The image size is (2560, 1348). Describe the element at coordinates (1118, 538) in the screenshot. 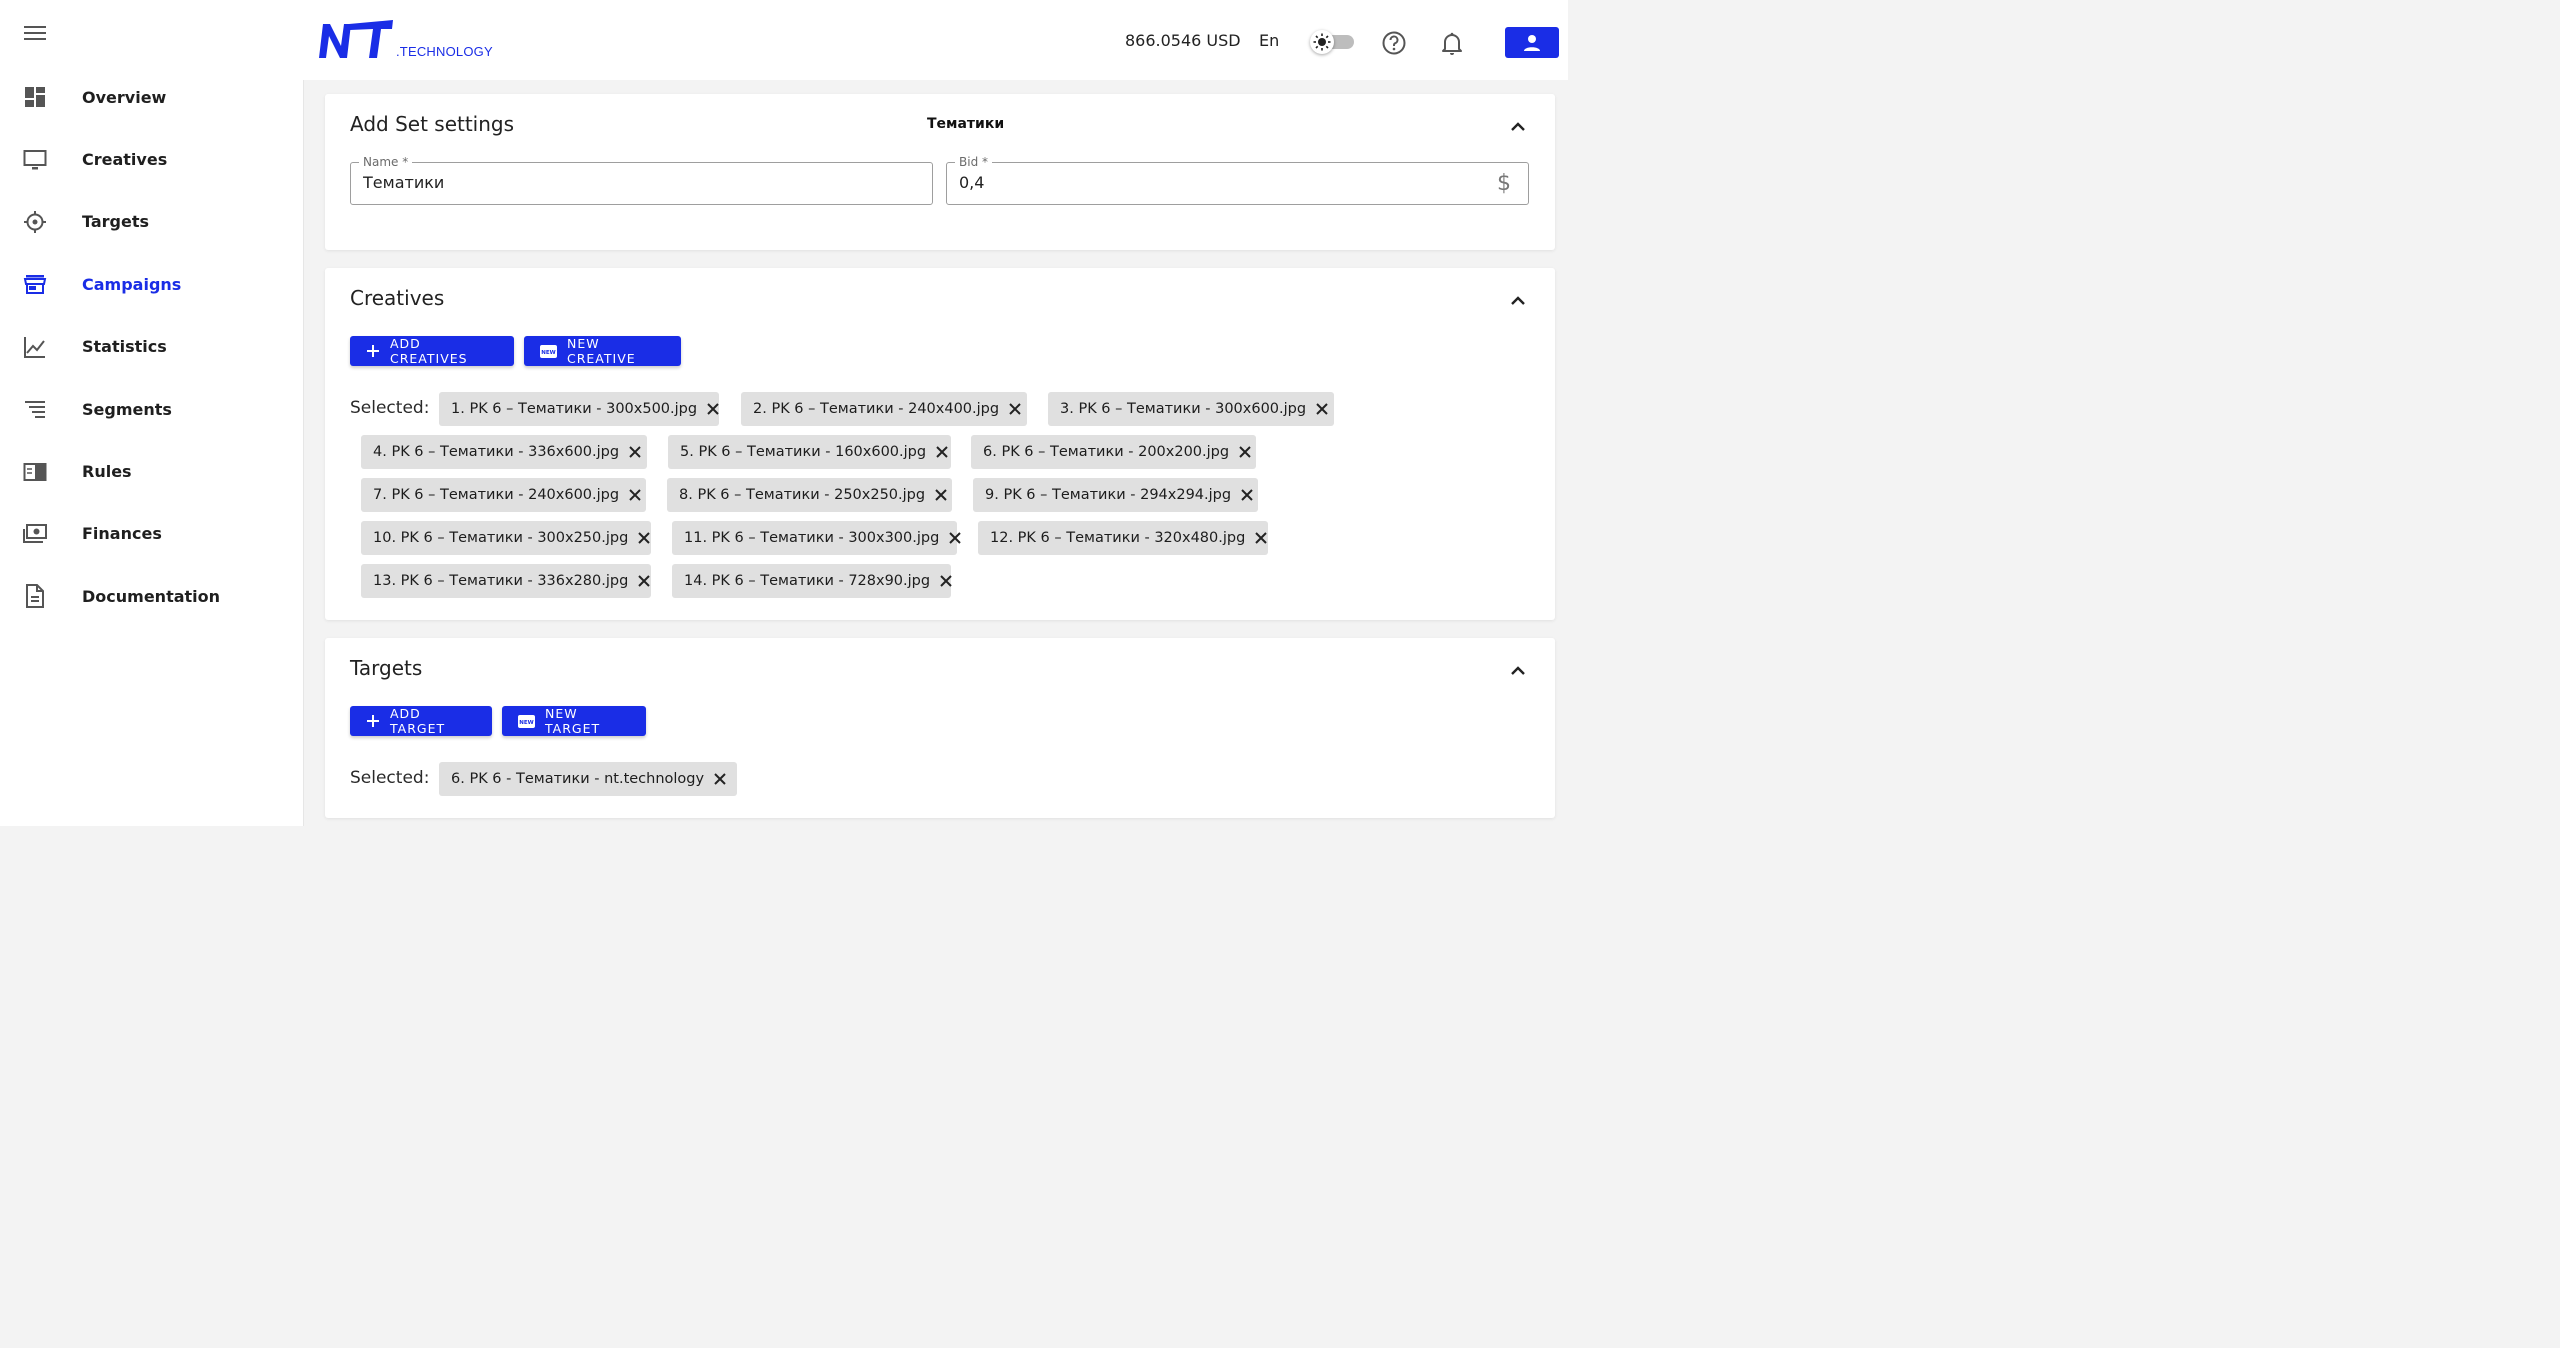

I see `chip-label: 12. PK 6 – Тематики - 320x480.jpg` at that location.